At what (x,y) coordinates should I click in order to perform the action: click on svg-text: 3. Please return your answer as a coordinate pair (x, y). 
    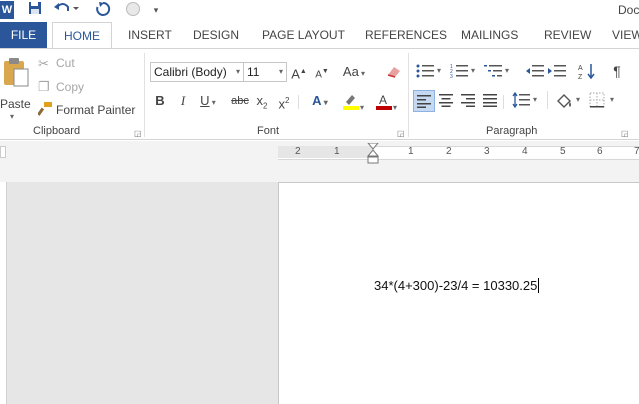
    Looking at the image, I should click on (451, 76).